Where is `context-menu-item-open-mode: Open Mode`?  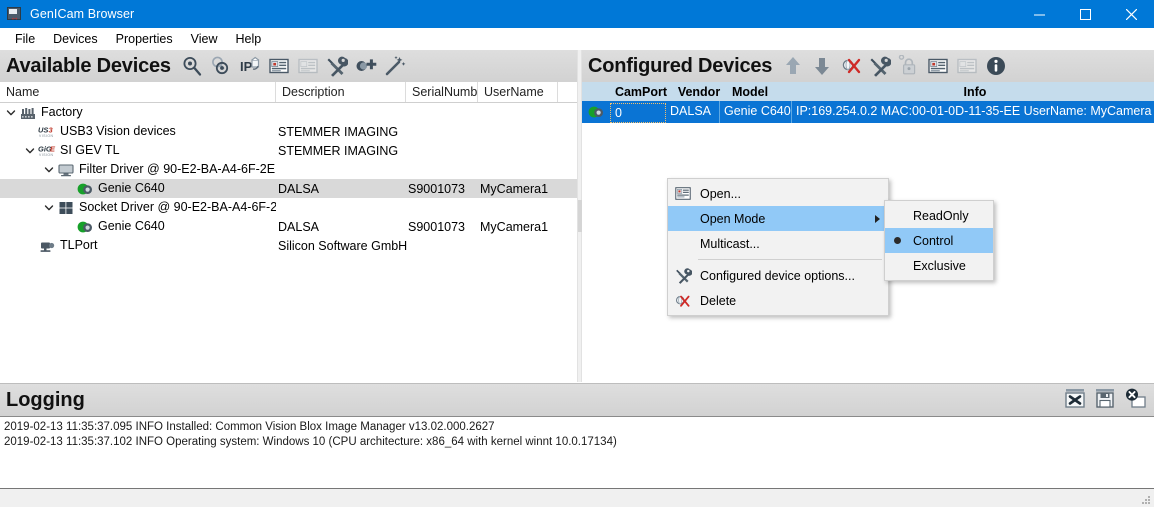
context-menu-item-open-mode: Open Mode is located at coordinates (778, 218).